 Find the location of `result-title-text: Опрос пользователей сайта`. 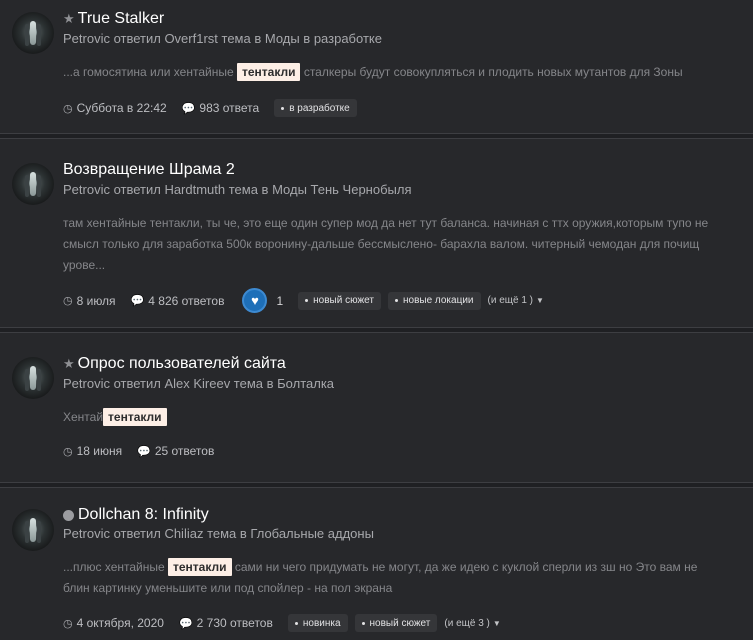

result-title-text: Опрос пользователей сайта is located at coordinates (182, 364).